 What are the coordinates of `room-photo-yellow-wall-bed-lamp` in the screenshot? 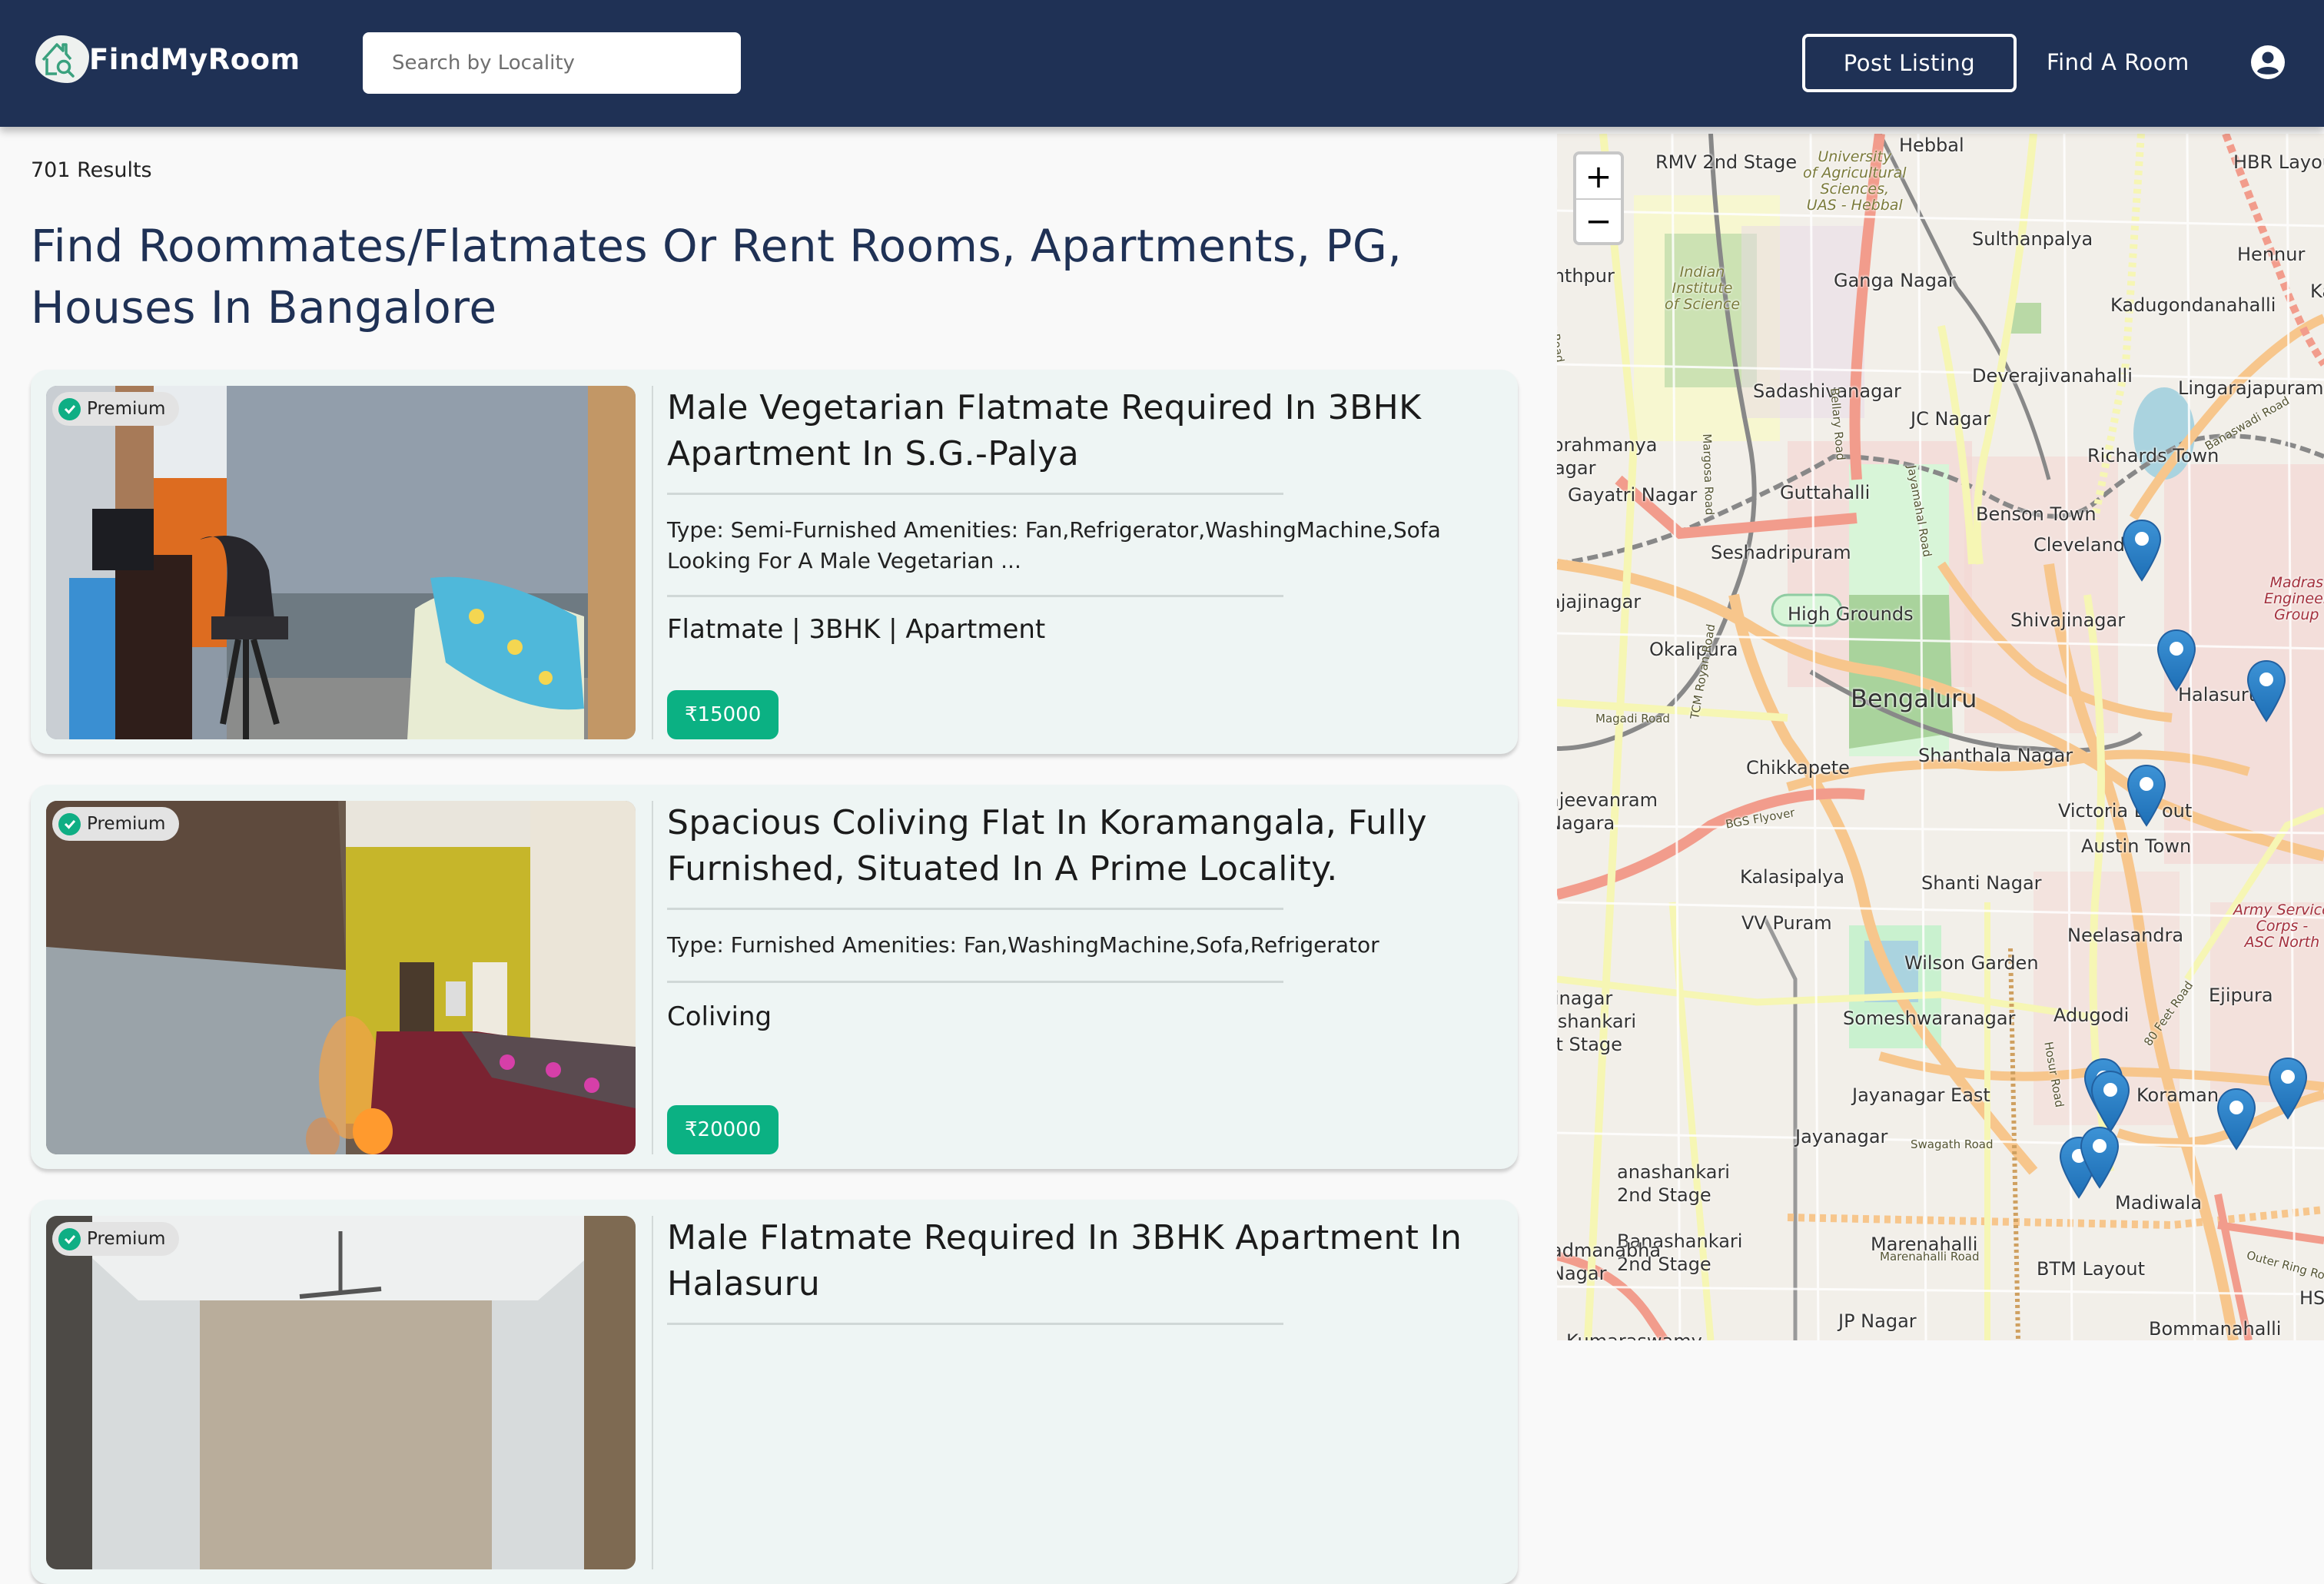 It's located at (341, 977).